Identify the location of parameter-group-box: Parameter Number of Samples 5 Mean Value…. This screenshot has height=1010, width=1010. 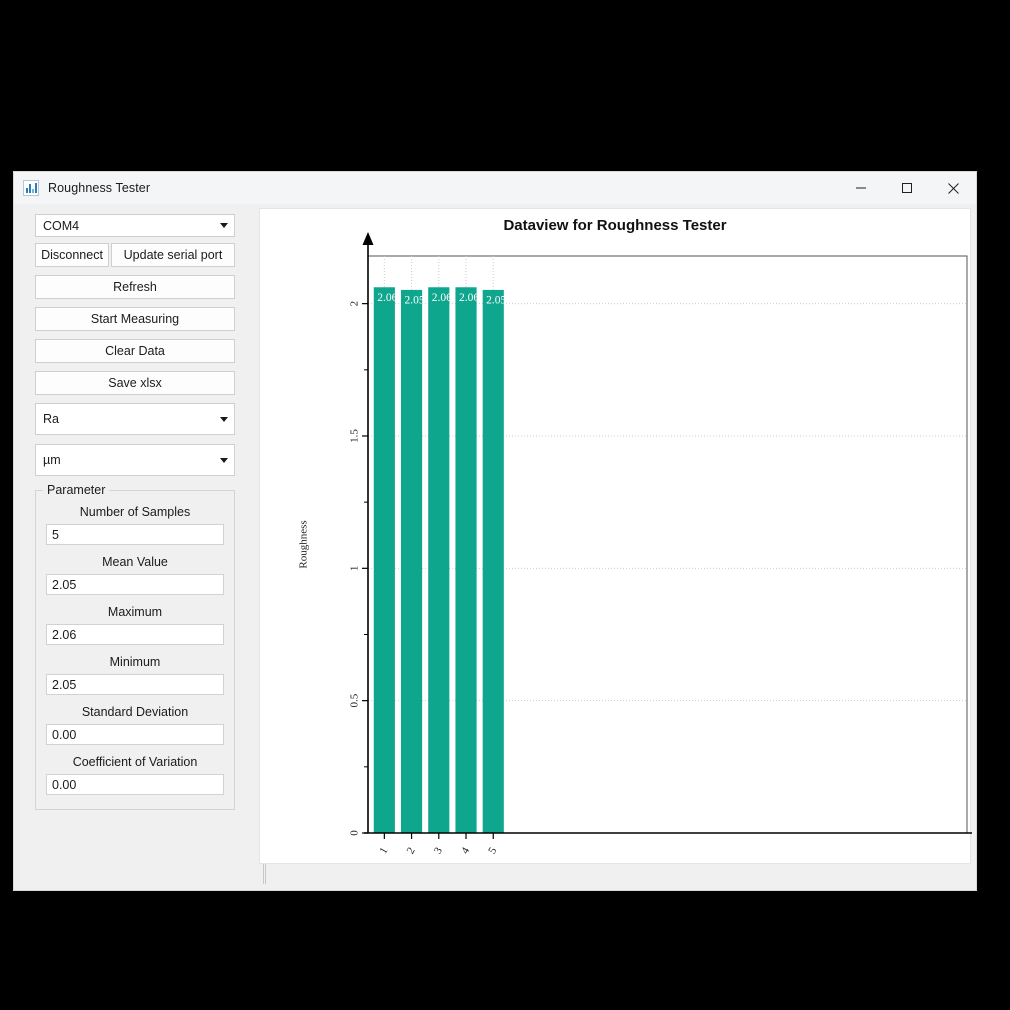
(135, 646).